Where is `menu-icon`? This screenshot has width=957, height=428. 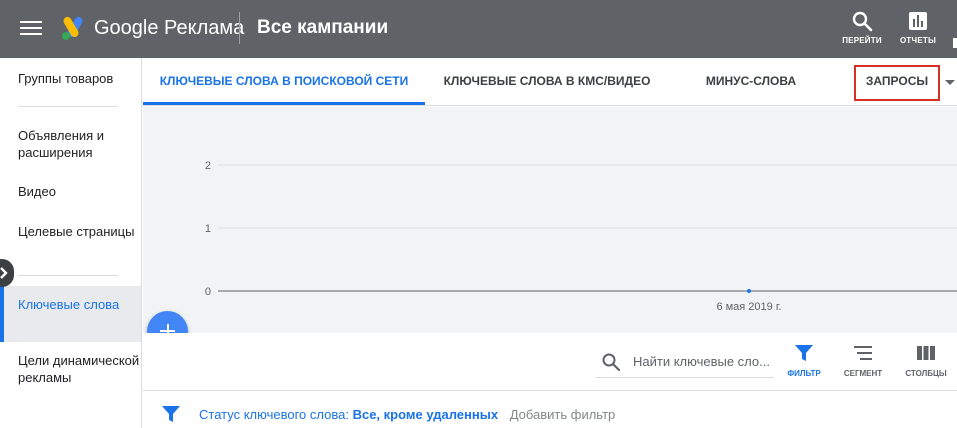 menu-icon is located at coordinates (31, 29).